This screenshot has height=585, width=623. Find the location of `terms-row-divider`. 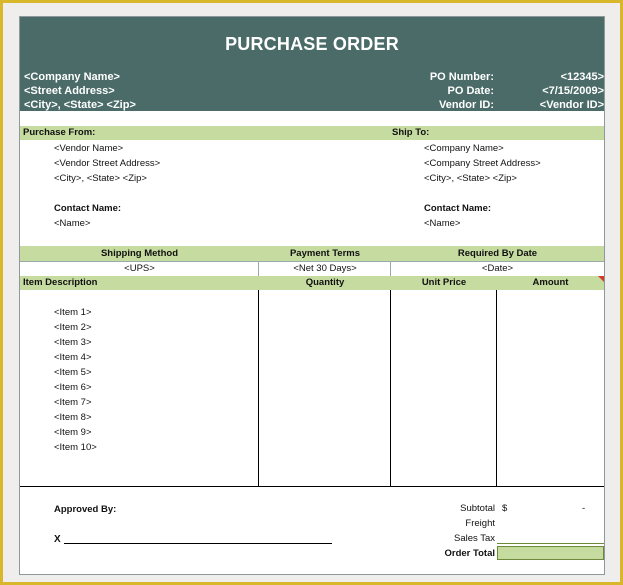

terms-row-divider is located at coordinates (312, 261).